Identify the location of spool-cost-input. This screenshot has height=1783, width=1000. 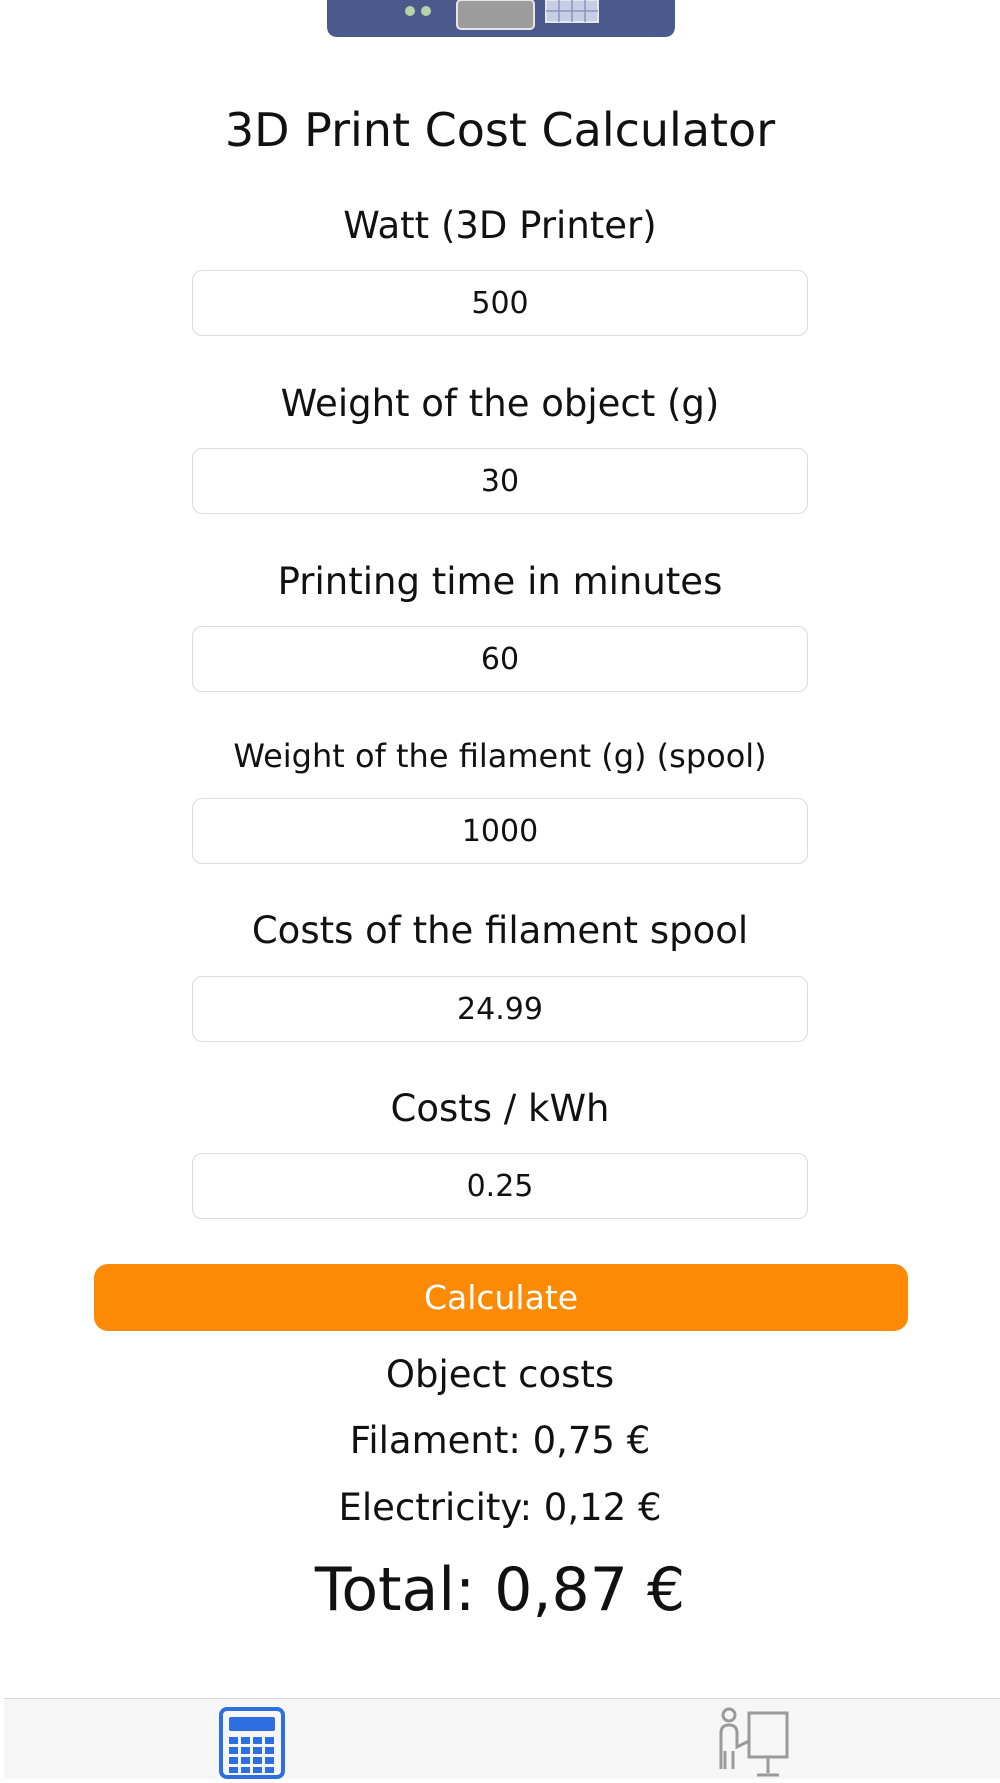
(500, 1009).